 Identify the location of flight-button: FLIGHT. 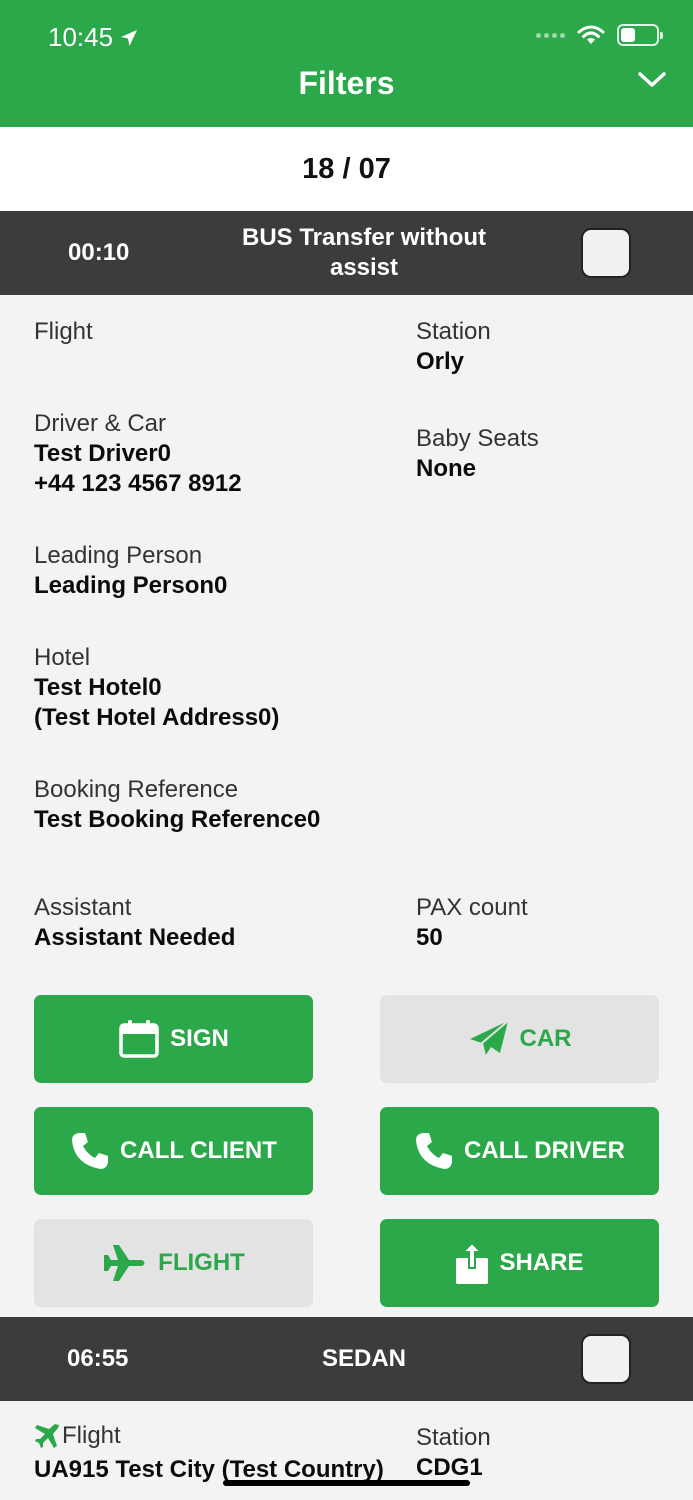
(173, 1263).